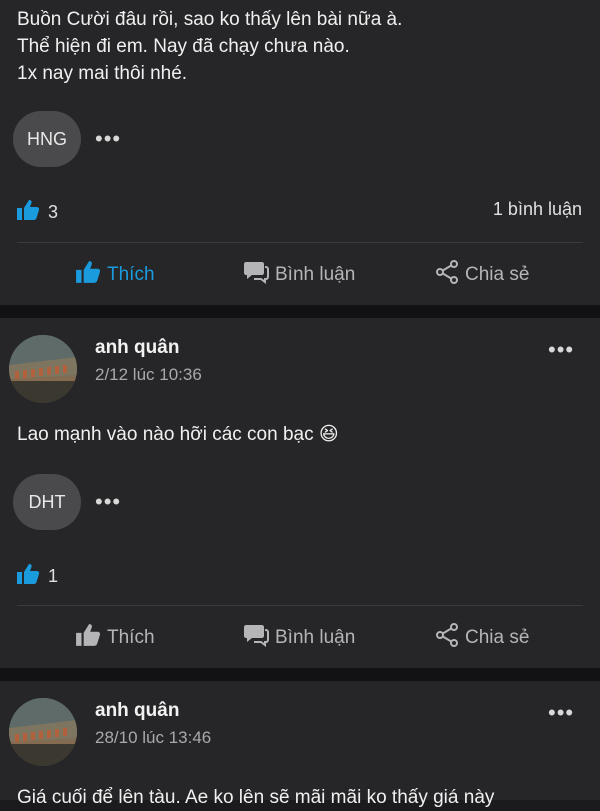 Image resolution: width=600 pixels, height=811 pixels. I want to click on like-count-value: 3, so click(53, 212).